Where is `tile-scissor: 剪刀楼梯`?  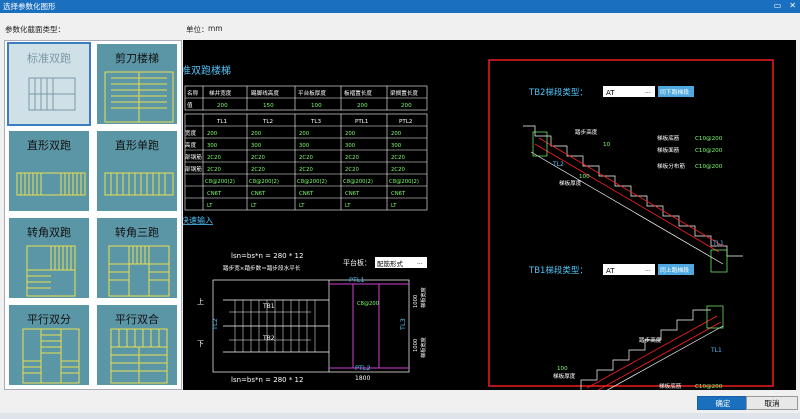 tile-scissor: 剪刀楼梯 is located at coordinates (137, 84).